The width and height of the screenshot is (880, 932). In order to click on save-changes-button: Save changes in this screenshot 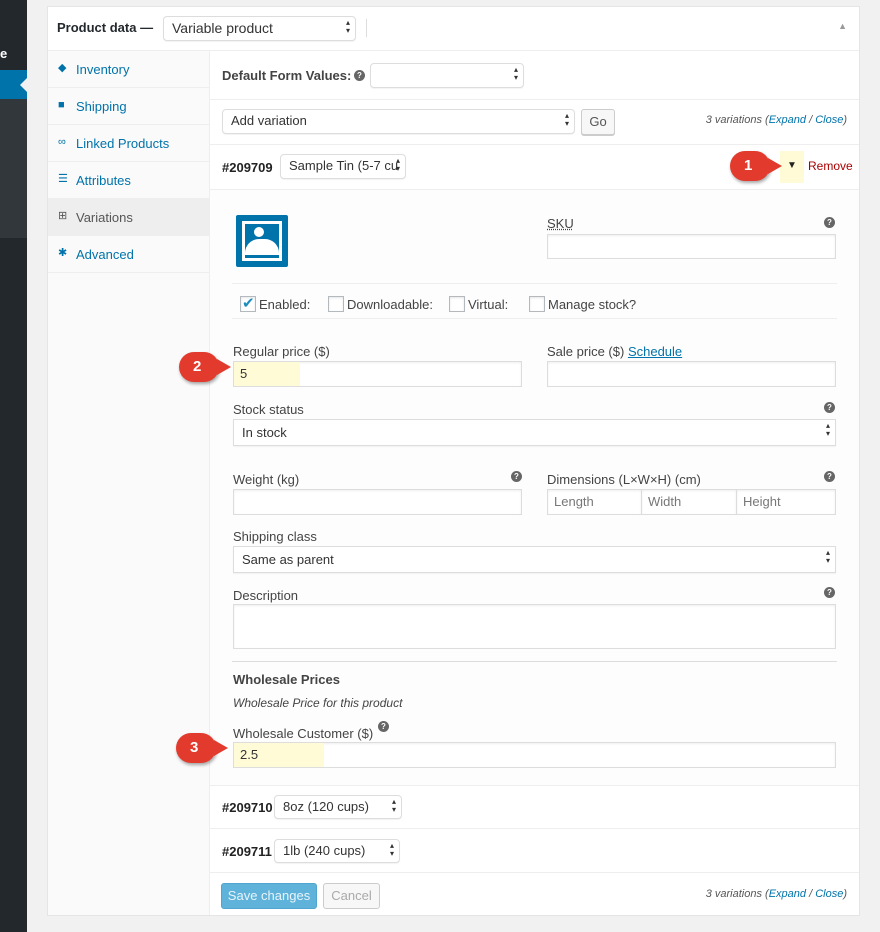, I will do `click(269, 896)`.